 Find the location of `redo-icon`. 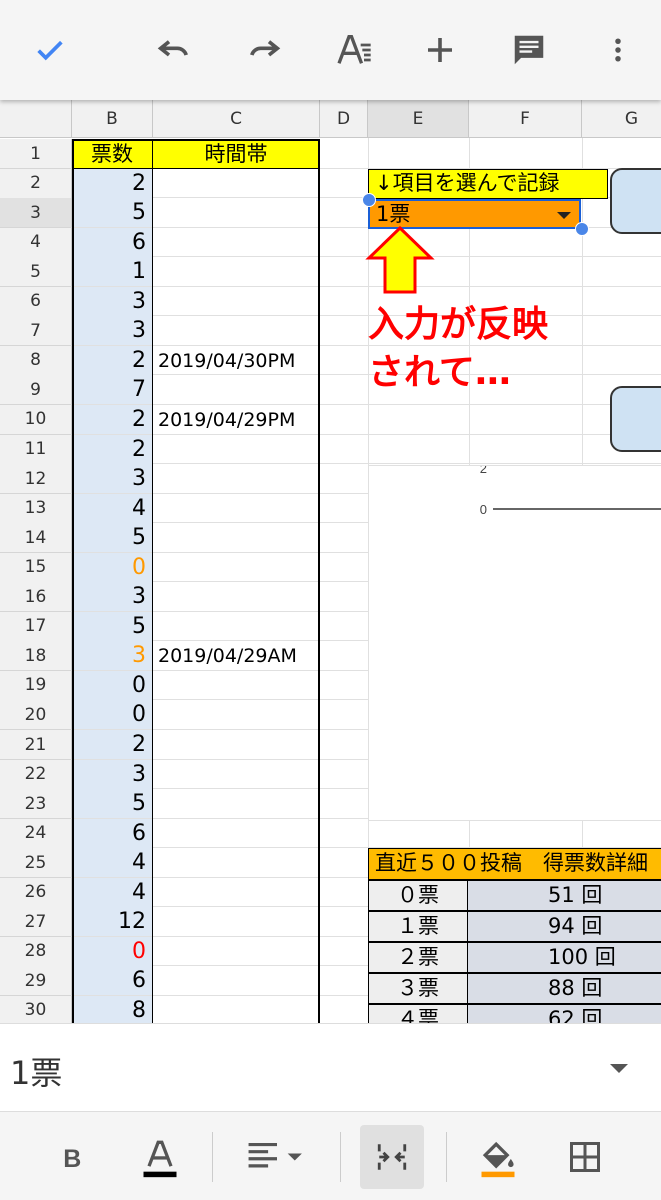

redo-icon is located at coordinates (264, 50).